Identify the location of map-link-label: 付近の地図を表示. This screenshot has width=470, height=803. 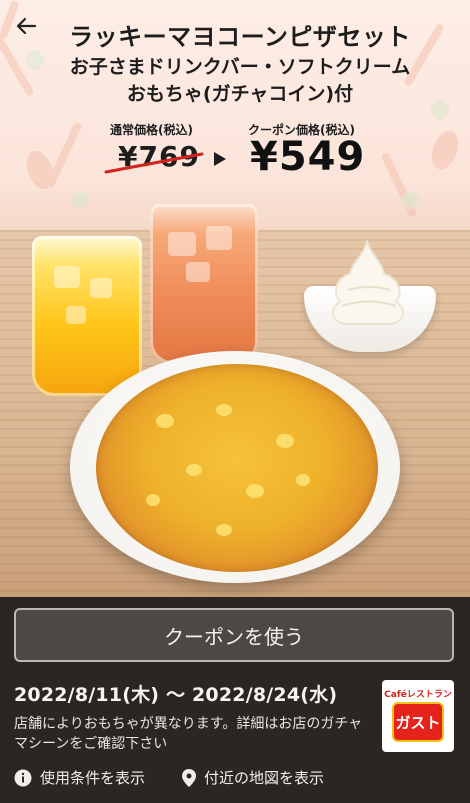
(264, 778).